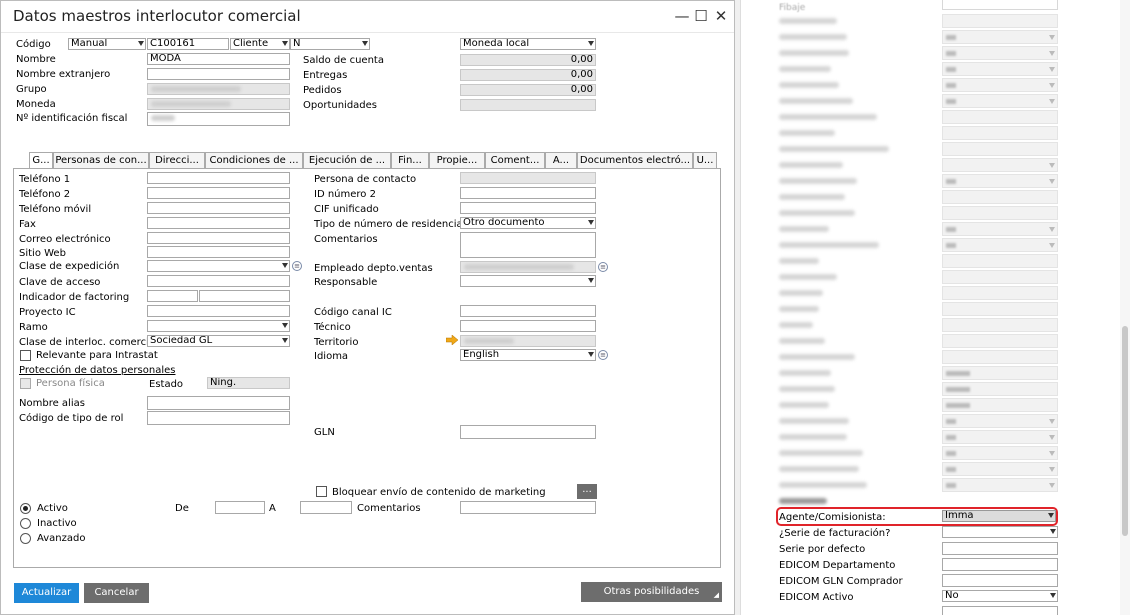 The height and width of the screenshot is (615, 1141). Describe the element at coordinates (528, 281) in the screenshot. I see `responsable-select` at that location.